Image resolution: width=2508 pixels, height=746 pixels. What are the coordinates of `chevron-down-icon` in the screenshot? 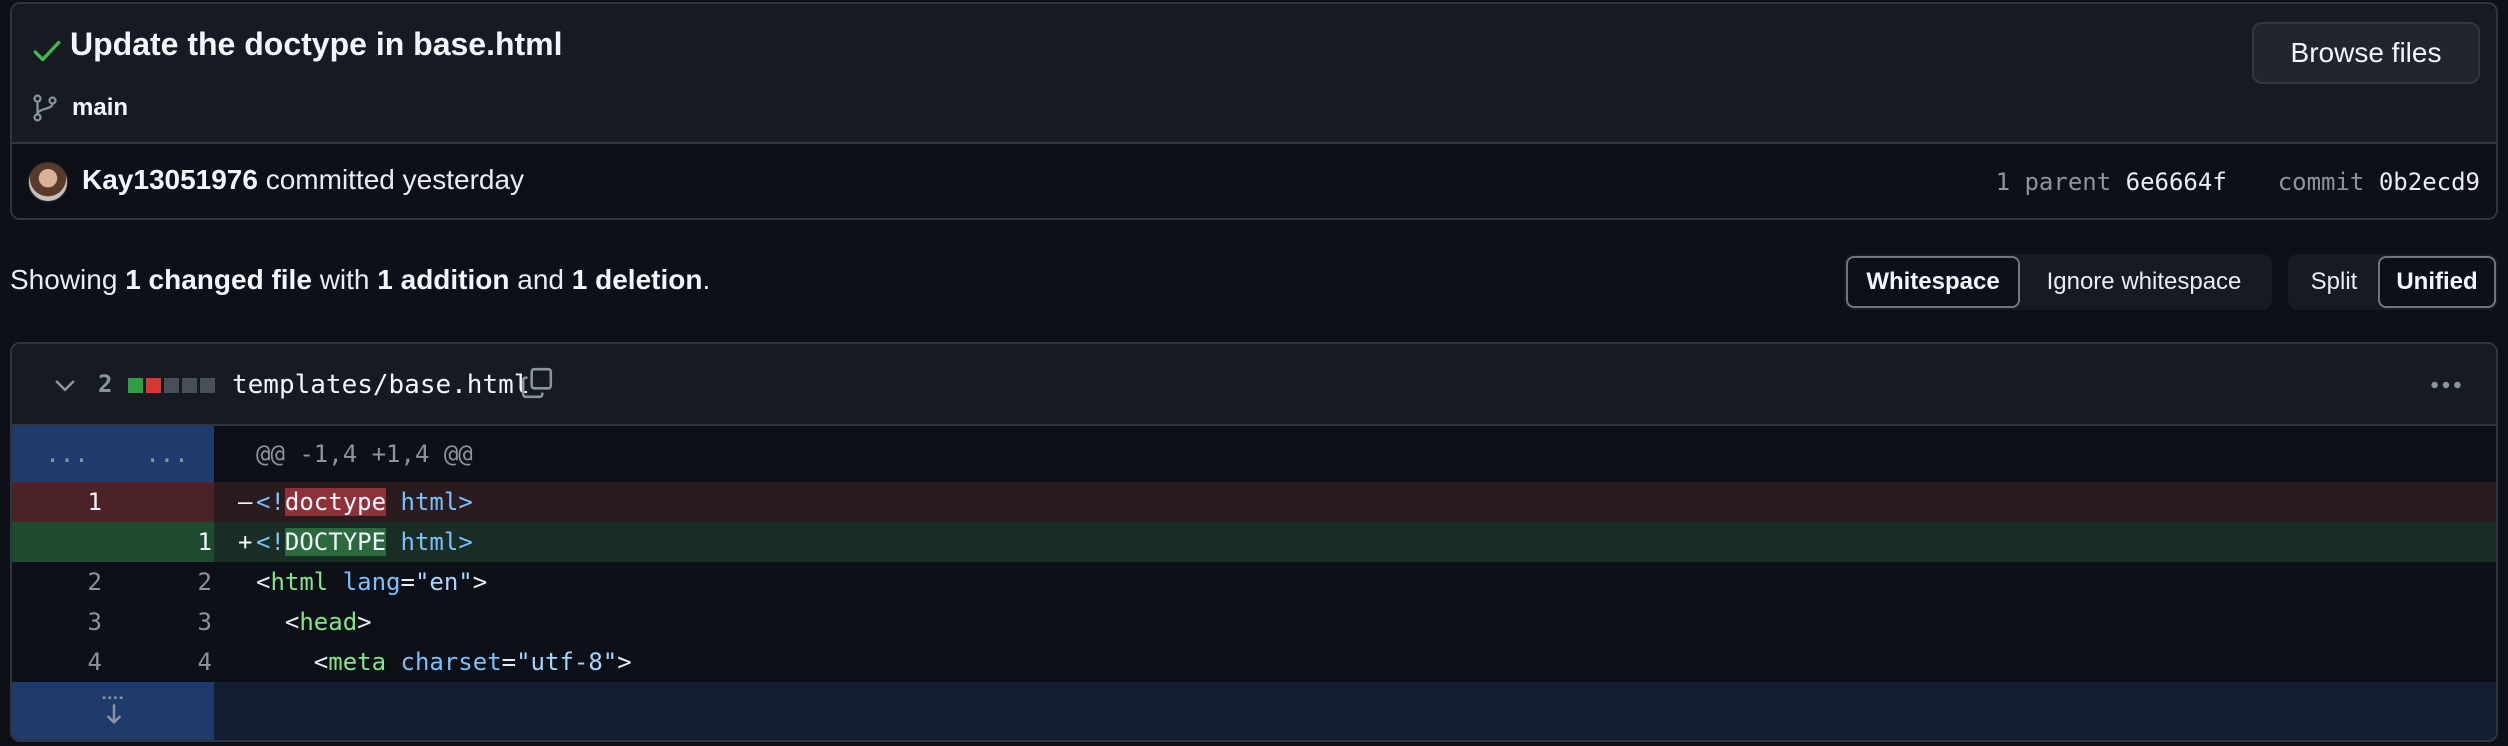 It's located at (65, 385).